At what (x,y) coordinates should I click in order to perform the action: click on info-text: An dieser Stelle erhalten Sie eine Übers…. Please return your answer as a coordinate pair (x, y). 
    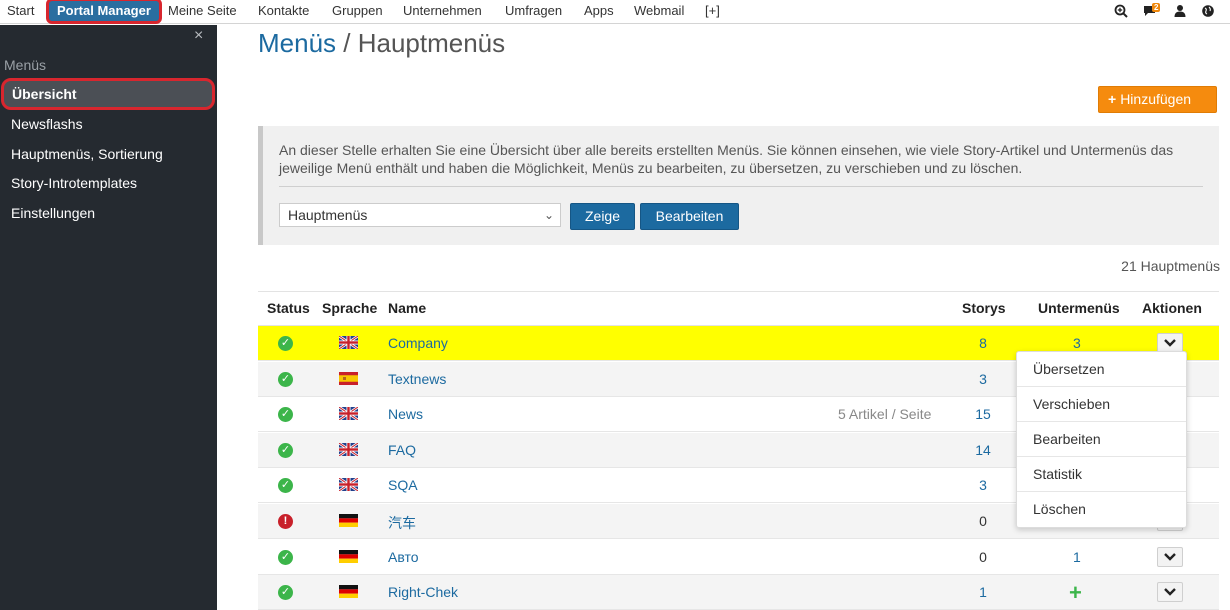
    Looking at the image, I should click on (726, 159).